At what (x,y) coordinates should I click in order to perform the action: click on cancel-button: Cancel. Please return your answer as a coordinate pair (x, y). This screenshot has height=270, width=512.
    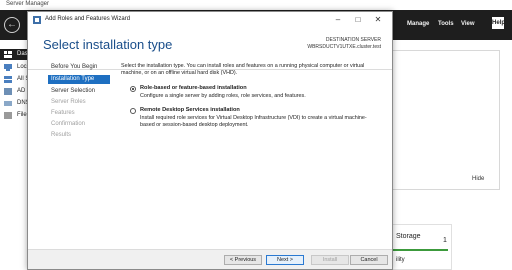
    Looking at the image, I should click on (369, 260).